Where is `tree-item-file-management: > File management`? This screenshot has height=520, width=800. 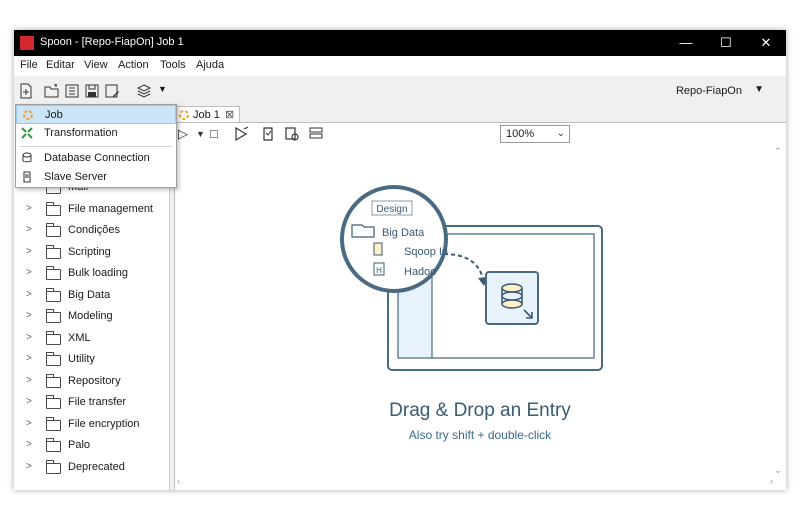
tree-item-file-management: > File management is located at coordinates (92, 210).